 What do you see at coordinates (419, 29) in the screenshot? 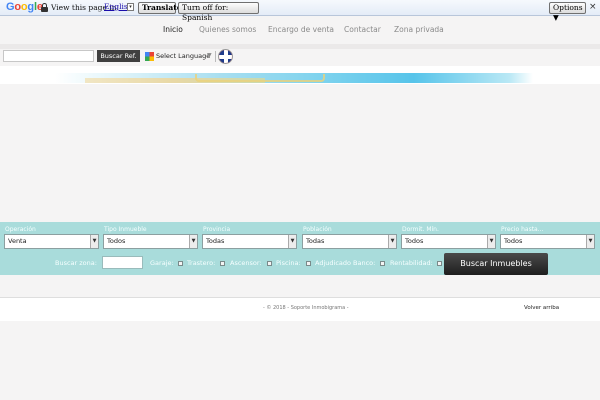
I see `nav-item-zona-privada: Zona privada` at bounding box center [419, 29].